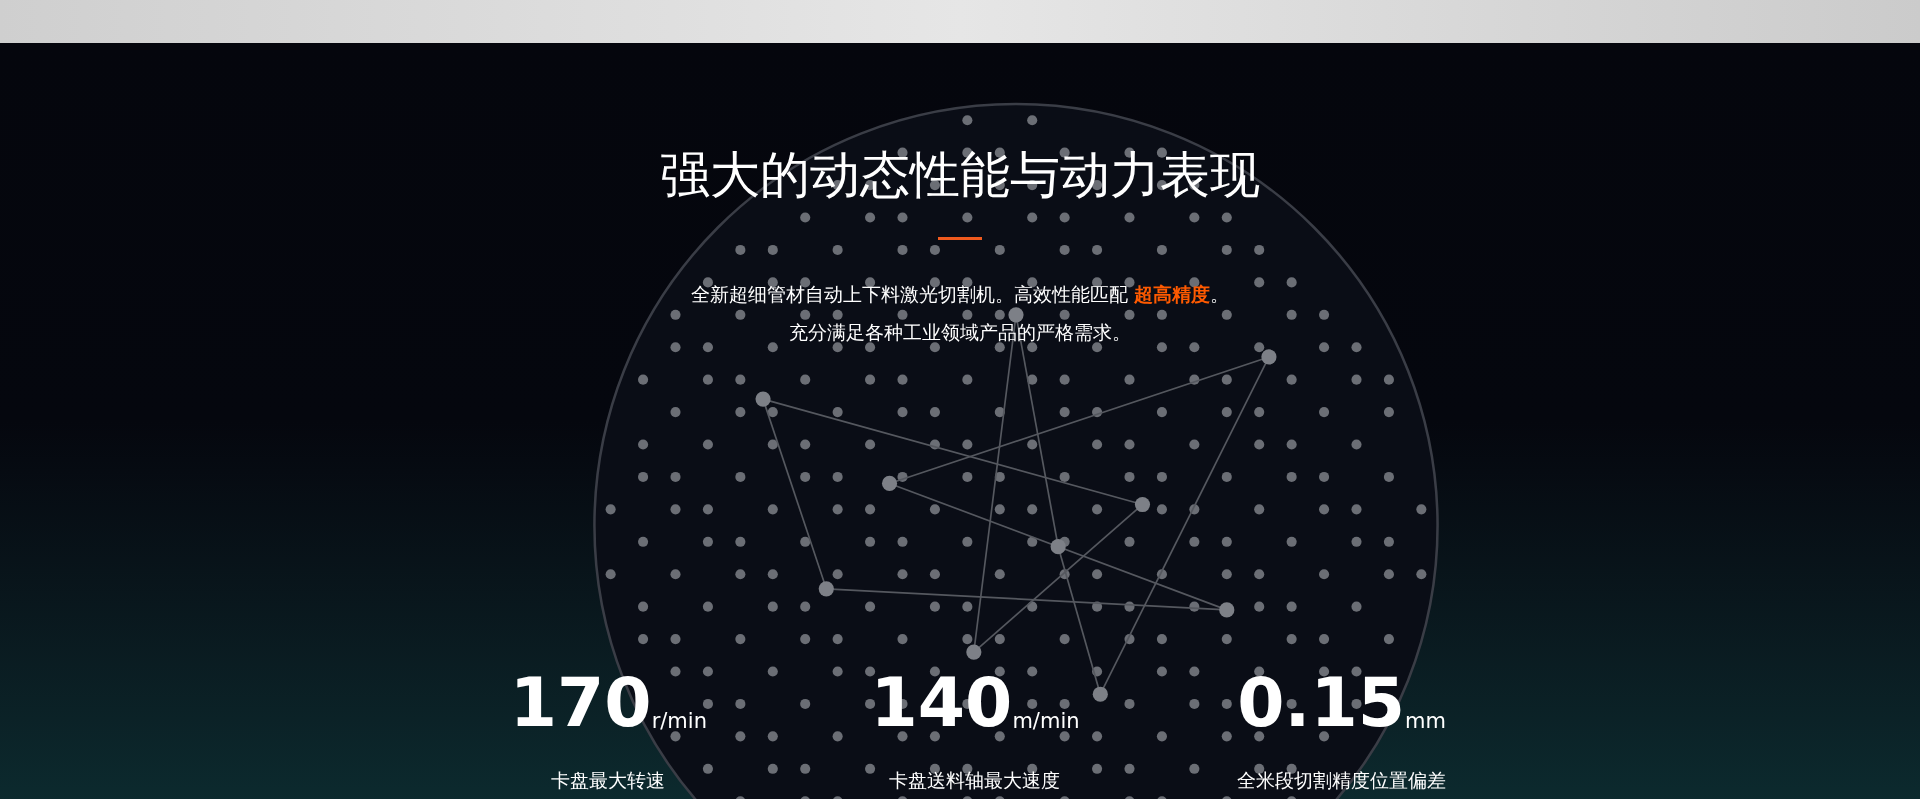  Describe the element at coordinates (1425, 721) in the screenshot. I see `stat-unit: mm` at that location.